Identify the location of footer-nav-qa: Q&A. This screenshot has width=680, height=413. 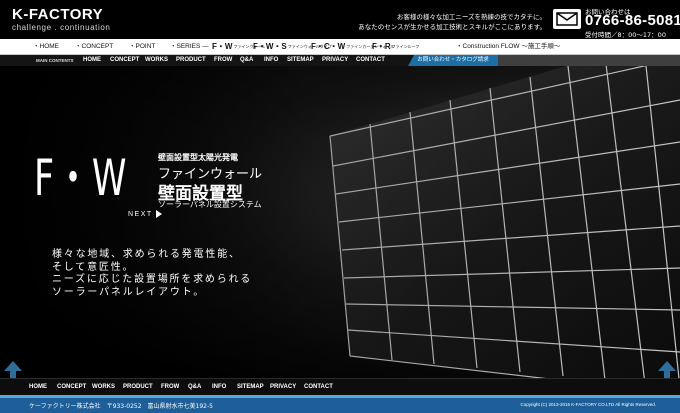
(194, 387).